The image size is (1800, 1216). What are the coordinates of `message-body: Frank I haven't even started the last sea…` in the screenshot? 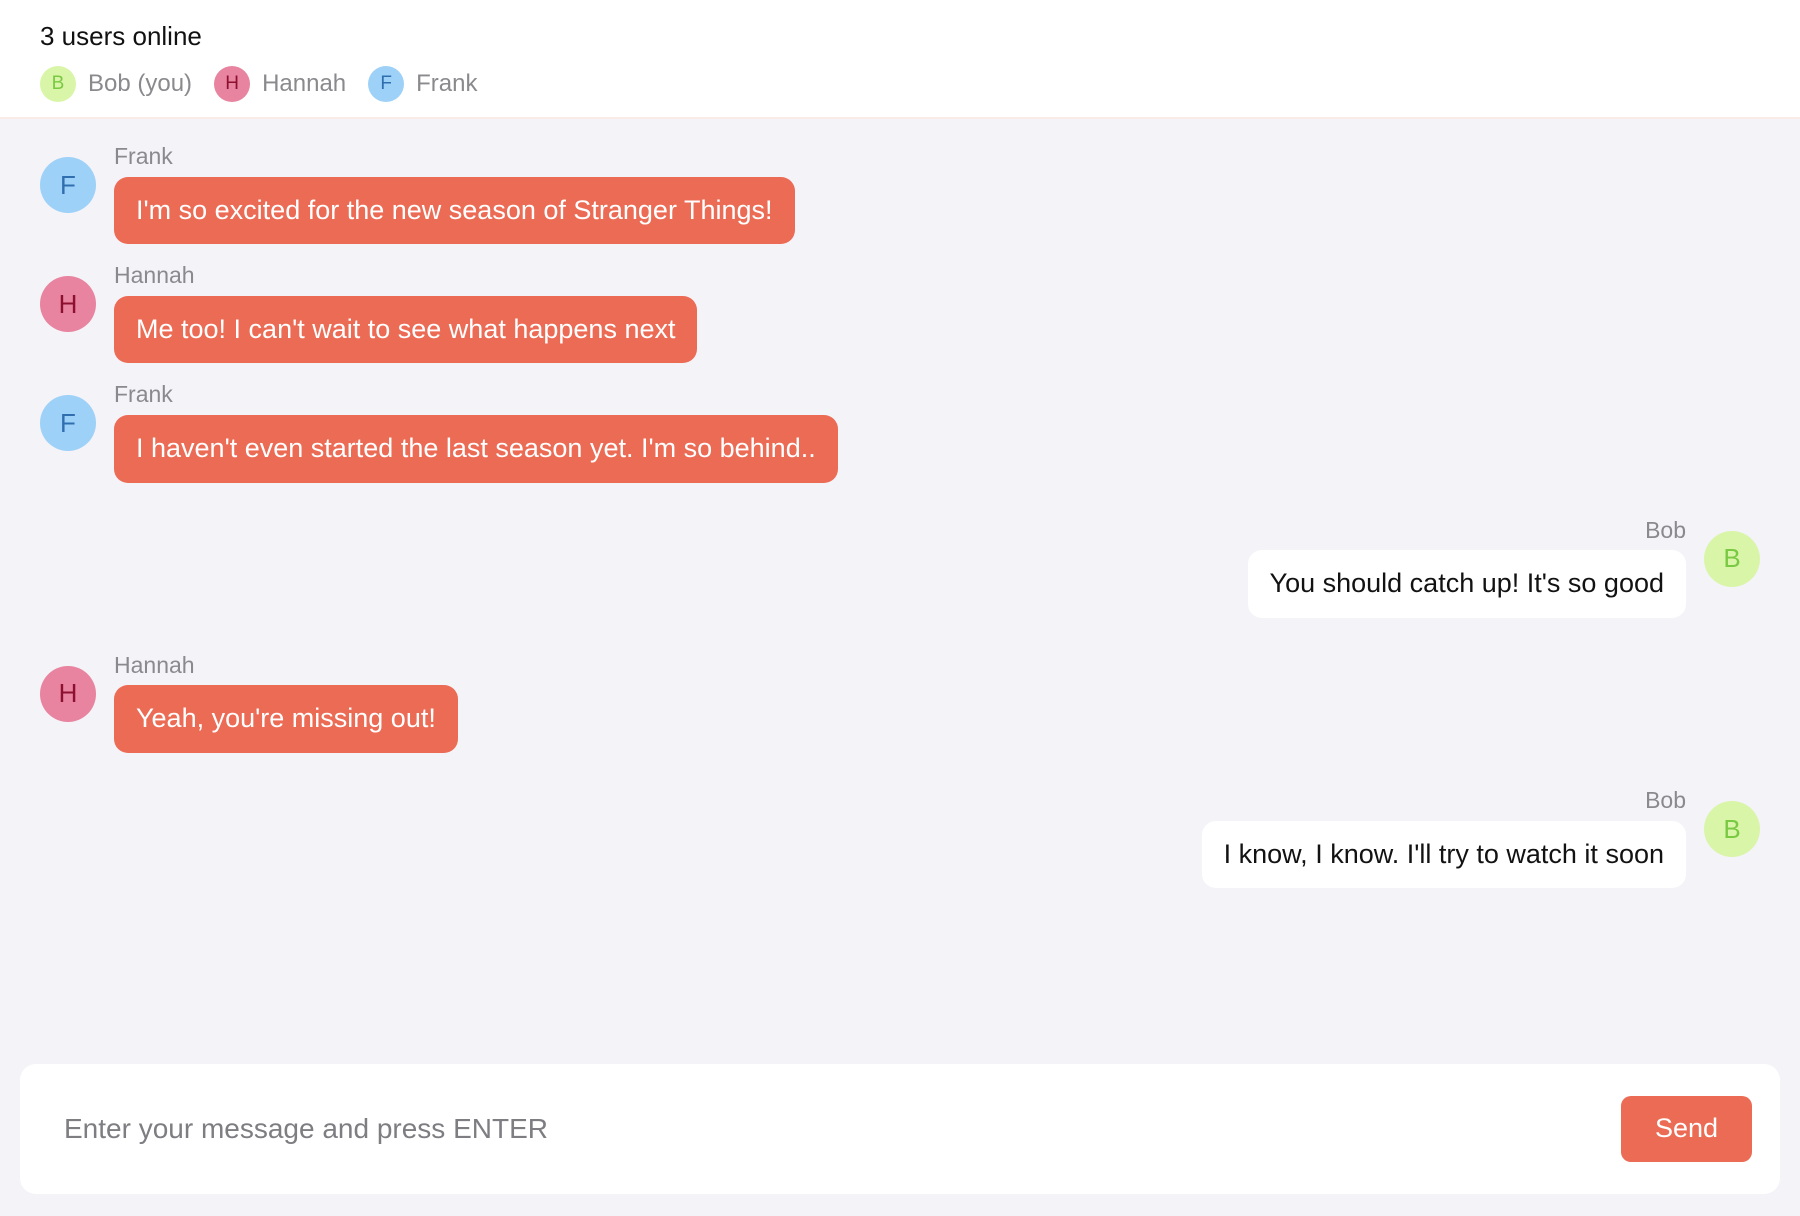 It's located at (476, 432).